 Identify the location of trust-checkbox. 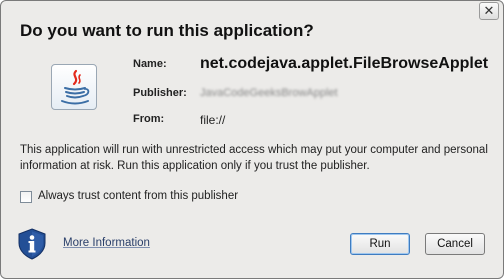
(26, 197).